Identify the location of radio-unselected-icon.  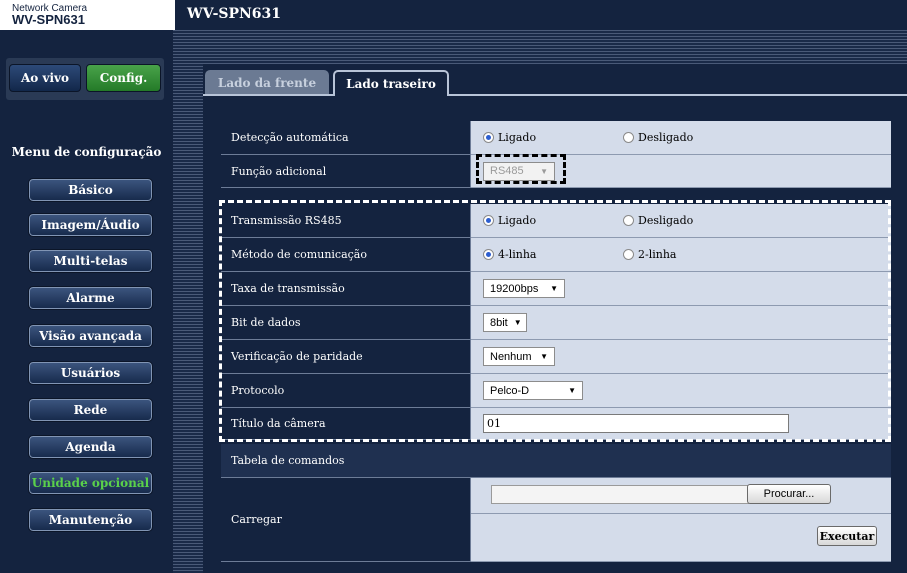
(628, 137).